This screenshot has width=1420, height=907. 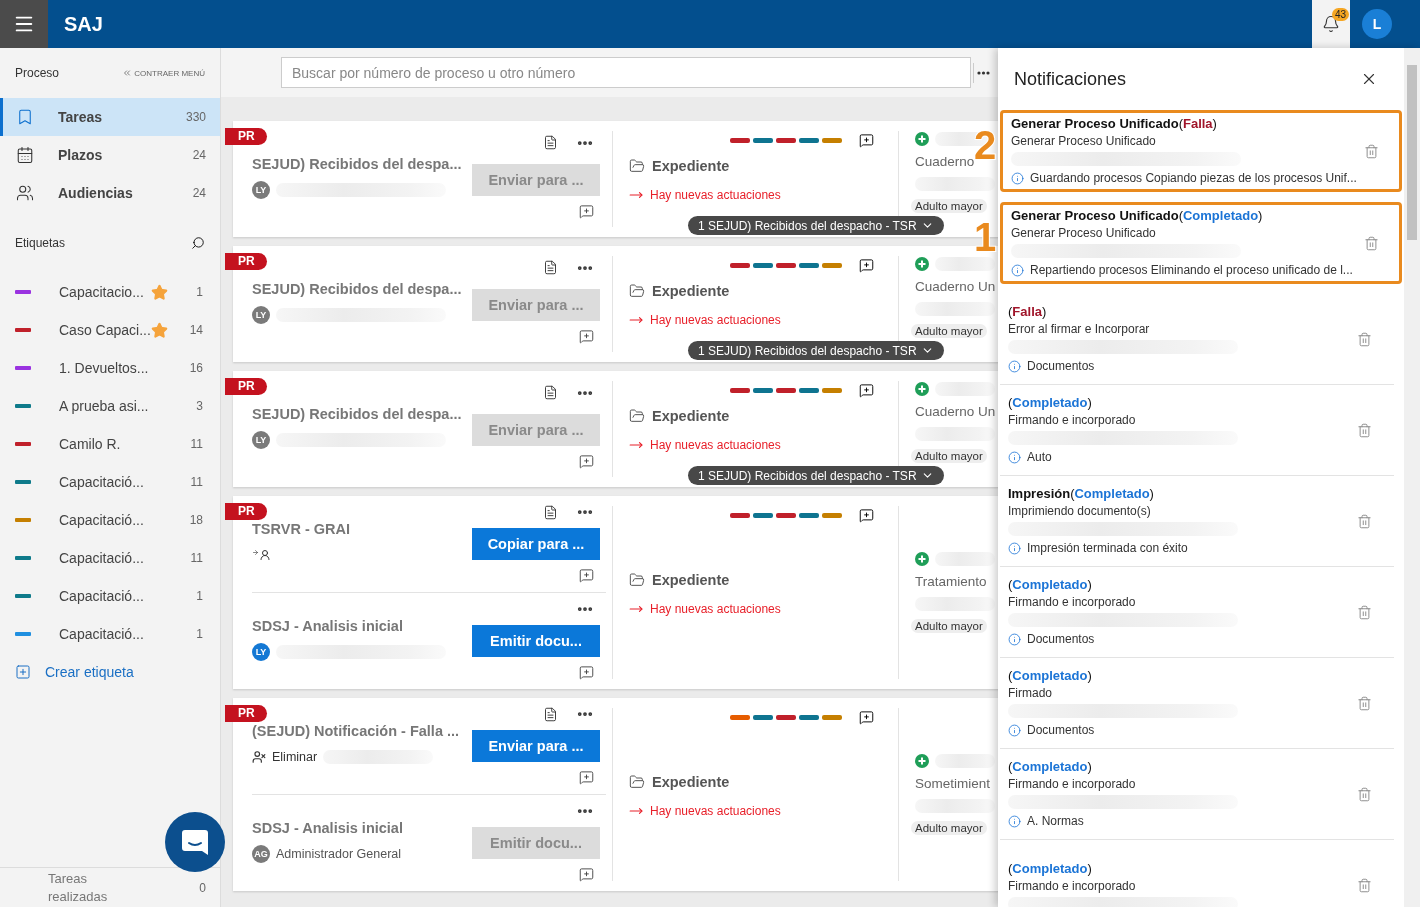 I want to click on notification-item: (Falla) Error al firmar e Incorporar Documentos, so click(x=1197, y=339).